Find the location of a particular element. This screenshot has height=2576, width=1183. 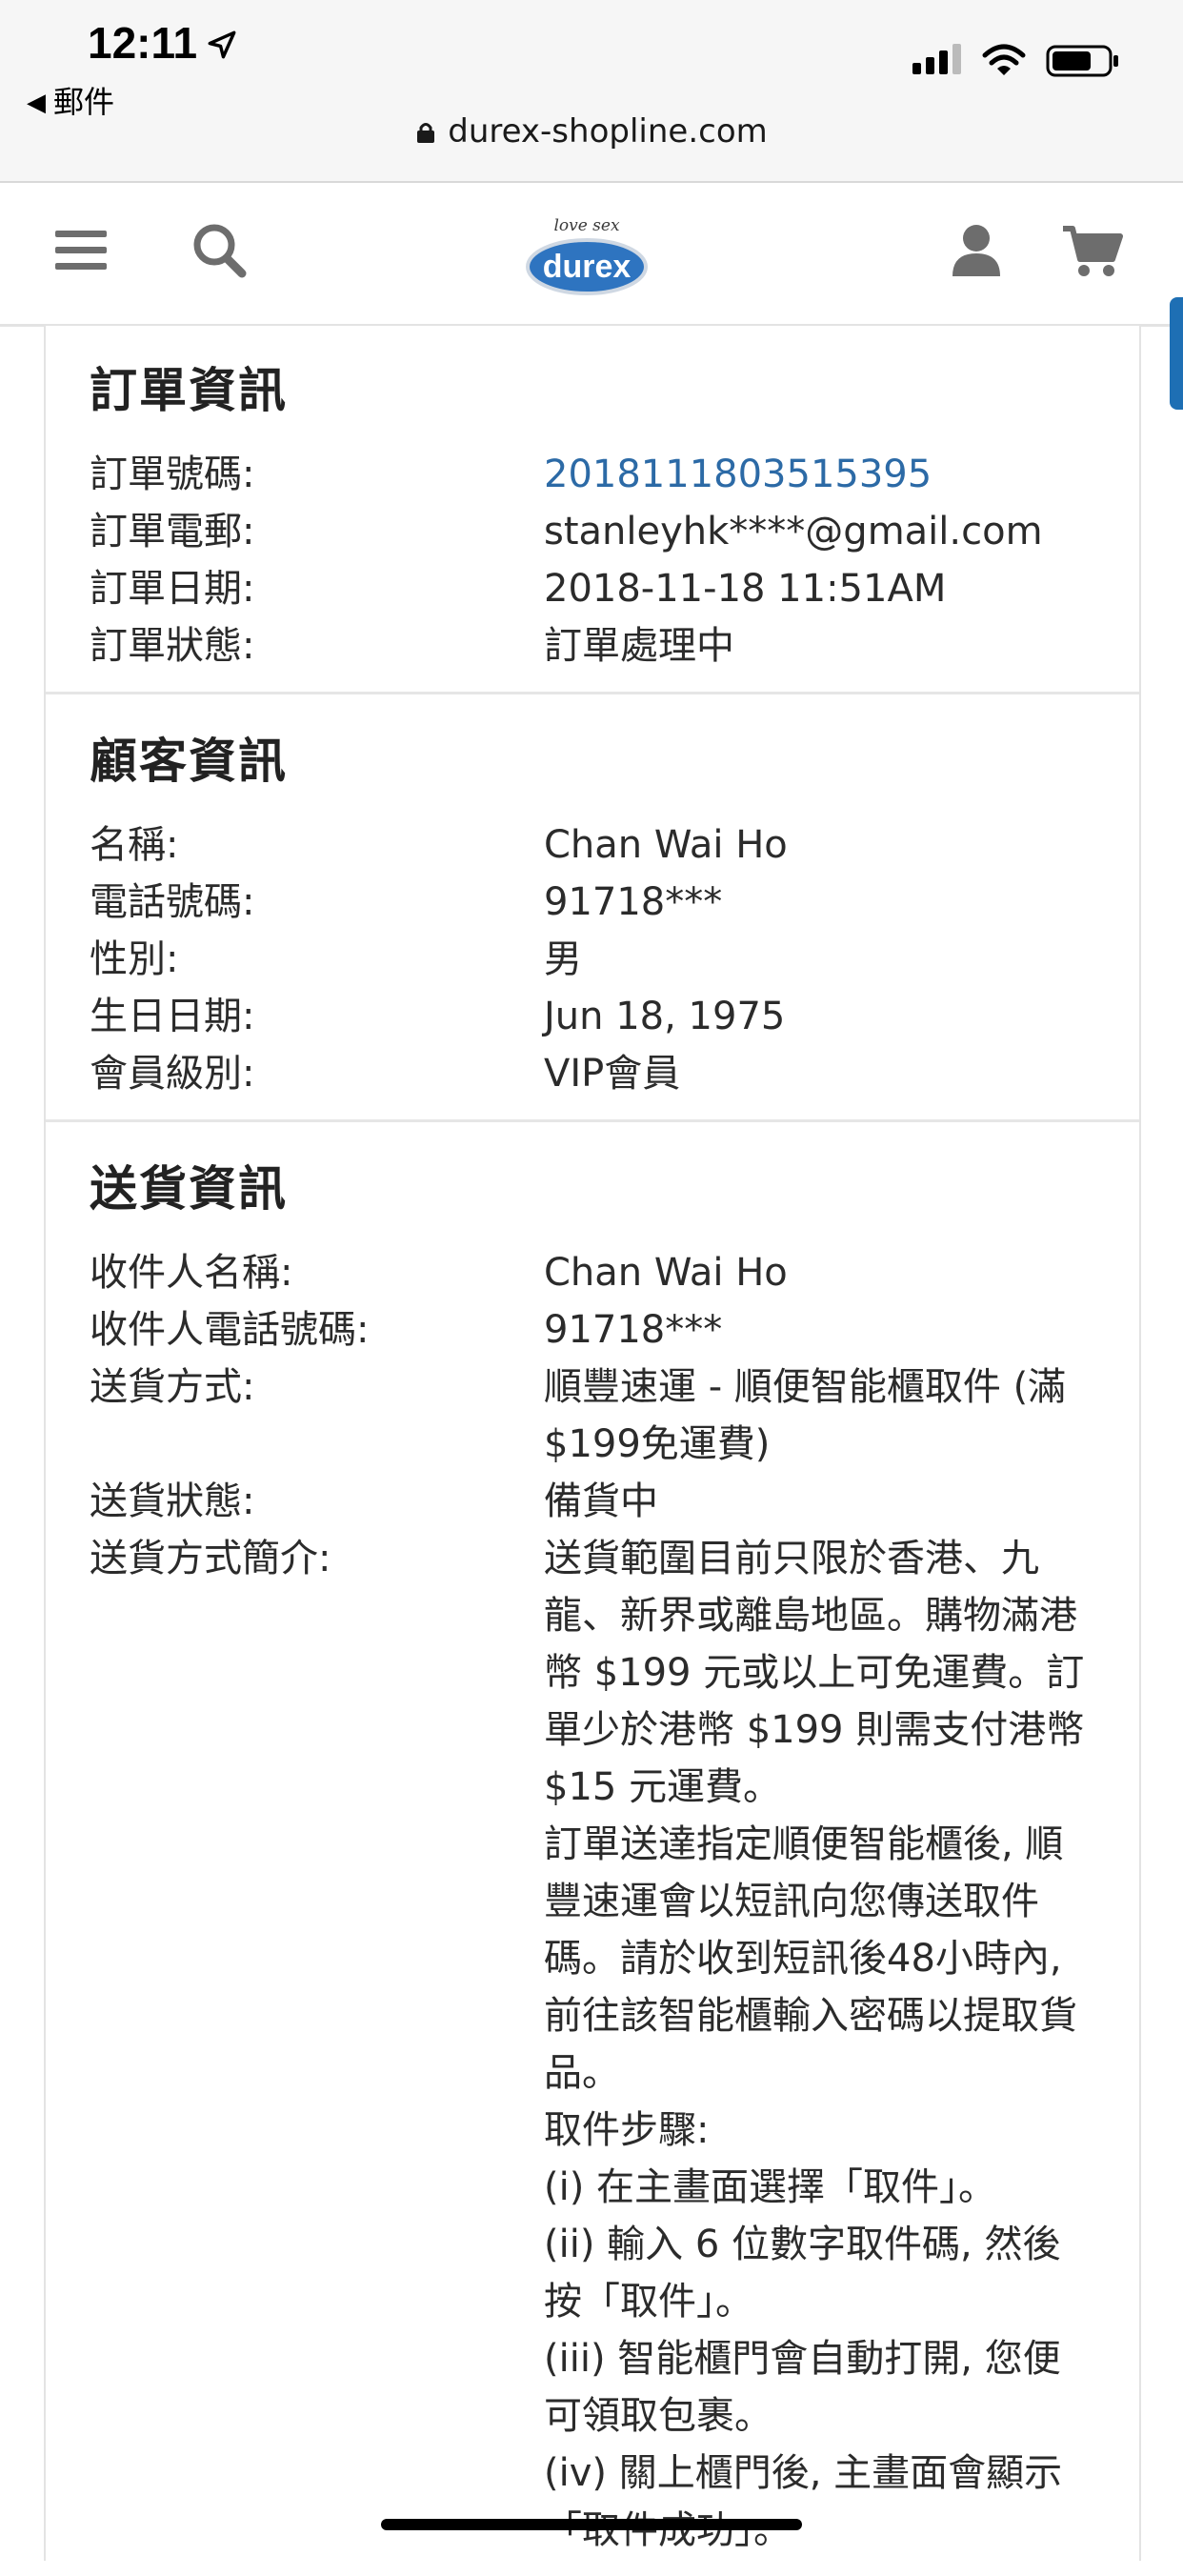

row-value: 順豐速運 - 順便智能櫃取件 (滿$199免運費) is located at coordinates (805, 1415).